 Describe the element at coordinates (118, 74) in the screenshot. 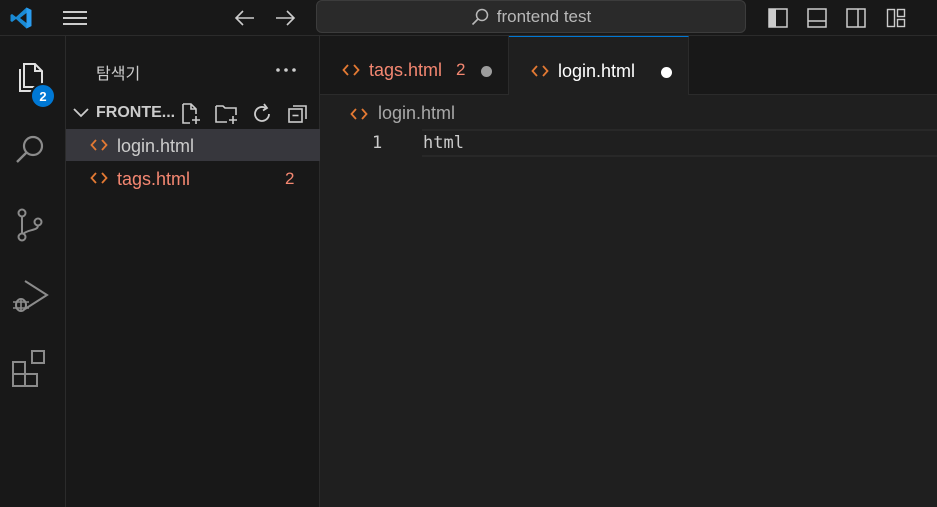

I see `sidebar-title: 탐색기` at that location.